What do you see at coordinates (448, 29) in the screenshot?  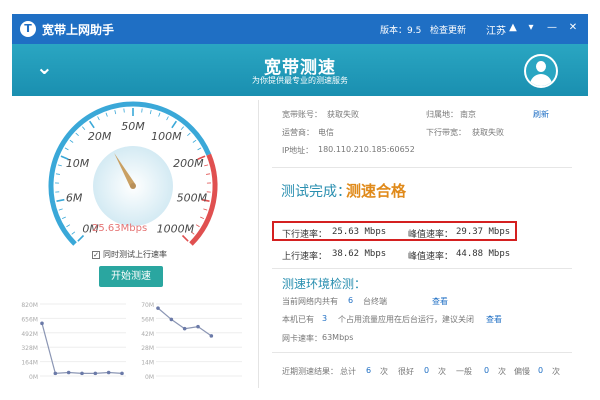 I see `check-update-link: 检查更新` at bounding box center [448, 29].